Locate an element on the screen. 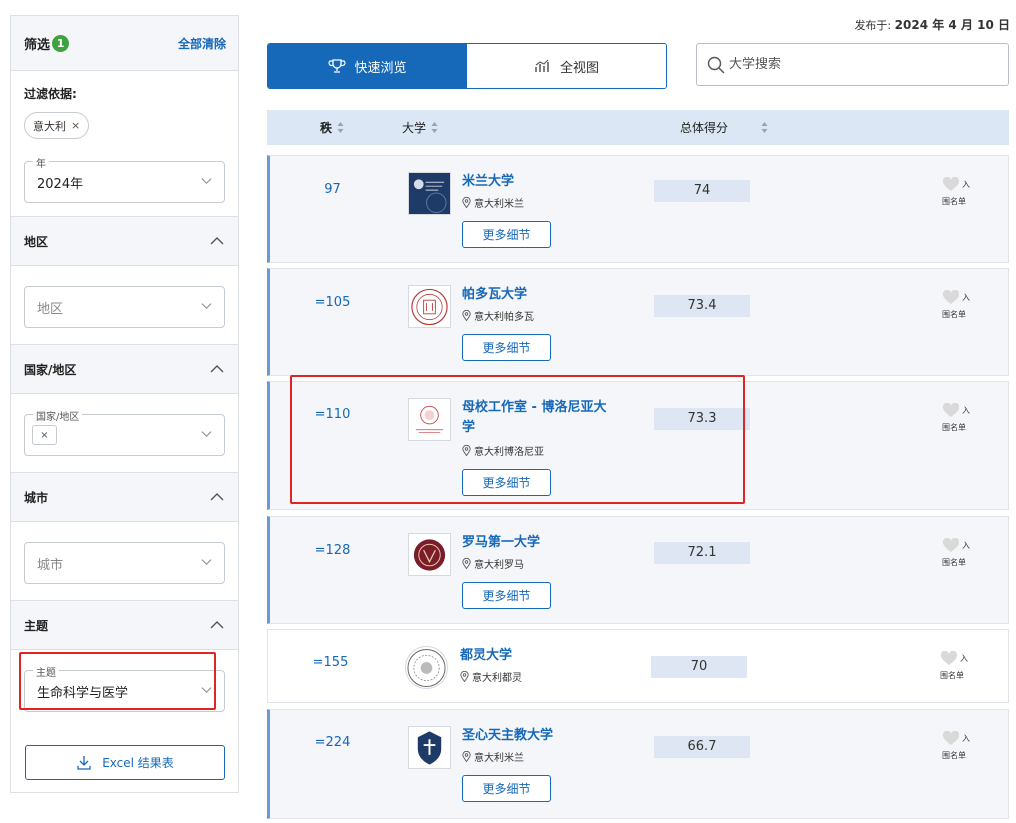 The width and height of the screenshot is (1016, 823). university-name-link: 都灵大学 is located at coordinates (486, 656).